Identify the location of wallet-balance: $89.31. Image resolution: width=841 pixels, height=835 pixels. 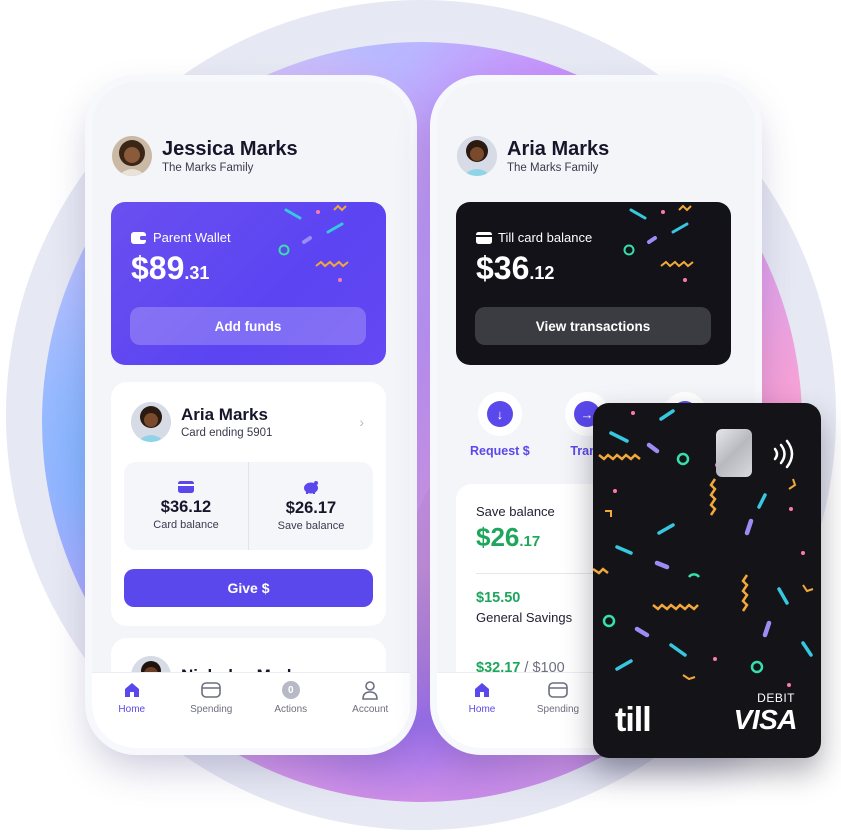
(170, 268).